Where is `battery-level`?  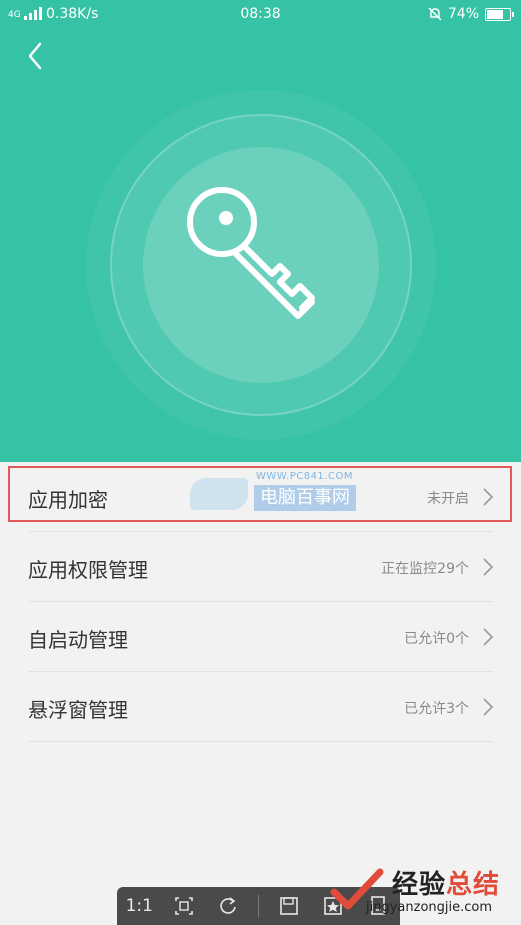 battery-level is located at coordinates (495, 14).